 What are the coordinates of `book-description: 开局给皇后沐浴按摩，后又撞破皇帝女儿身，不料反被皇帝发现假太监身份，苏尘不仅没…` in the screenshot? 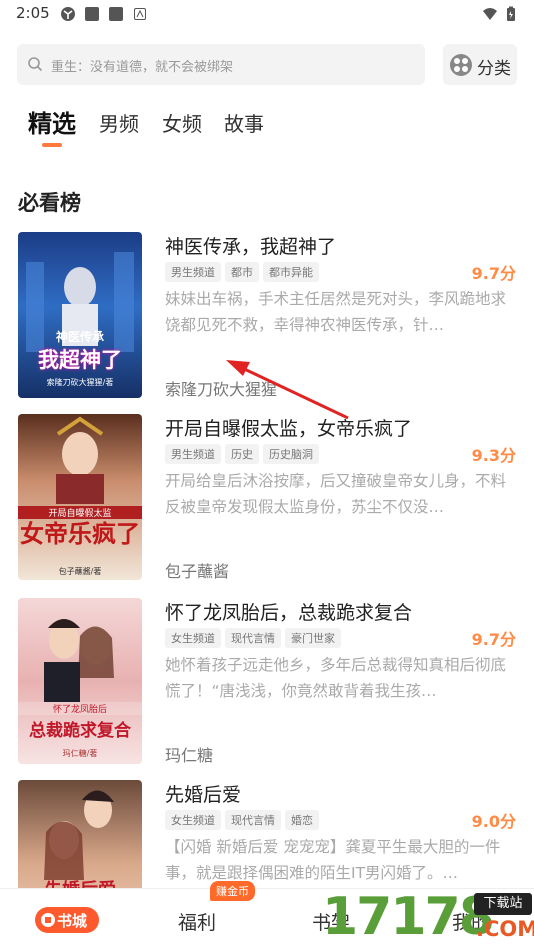 It's located at (336, 494).